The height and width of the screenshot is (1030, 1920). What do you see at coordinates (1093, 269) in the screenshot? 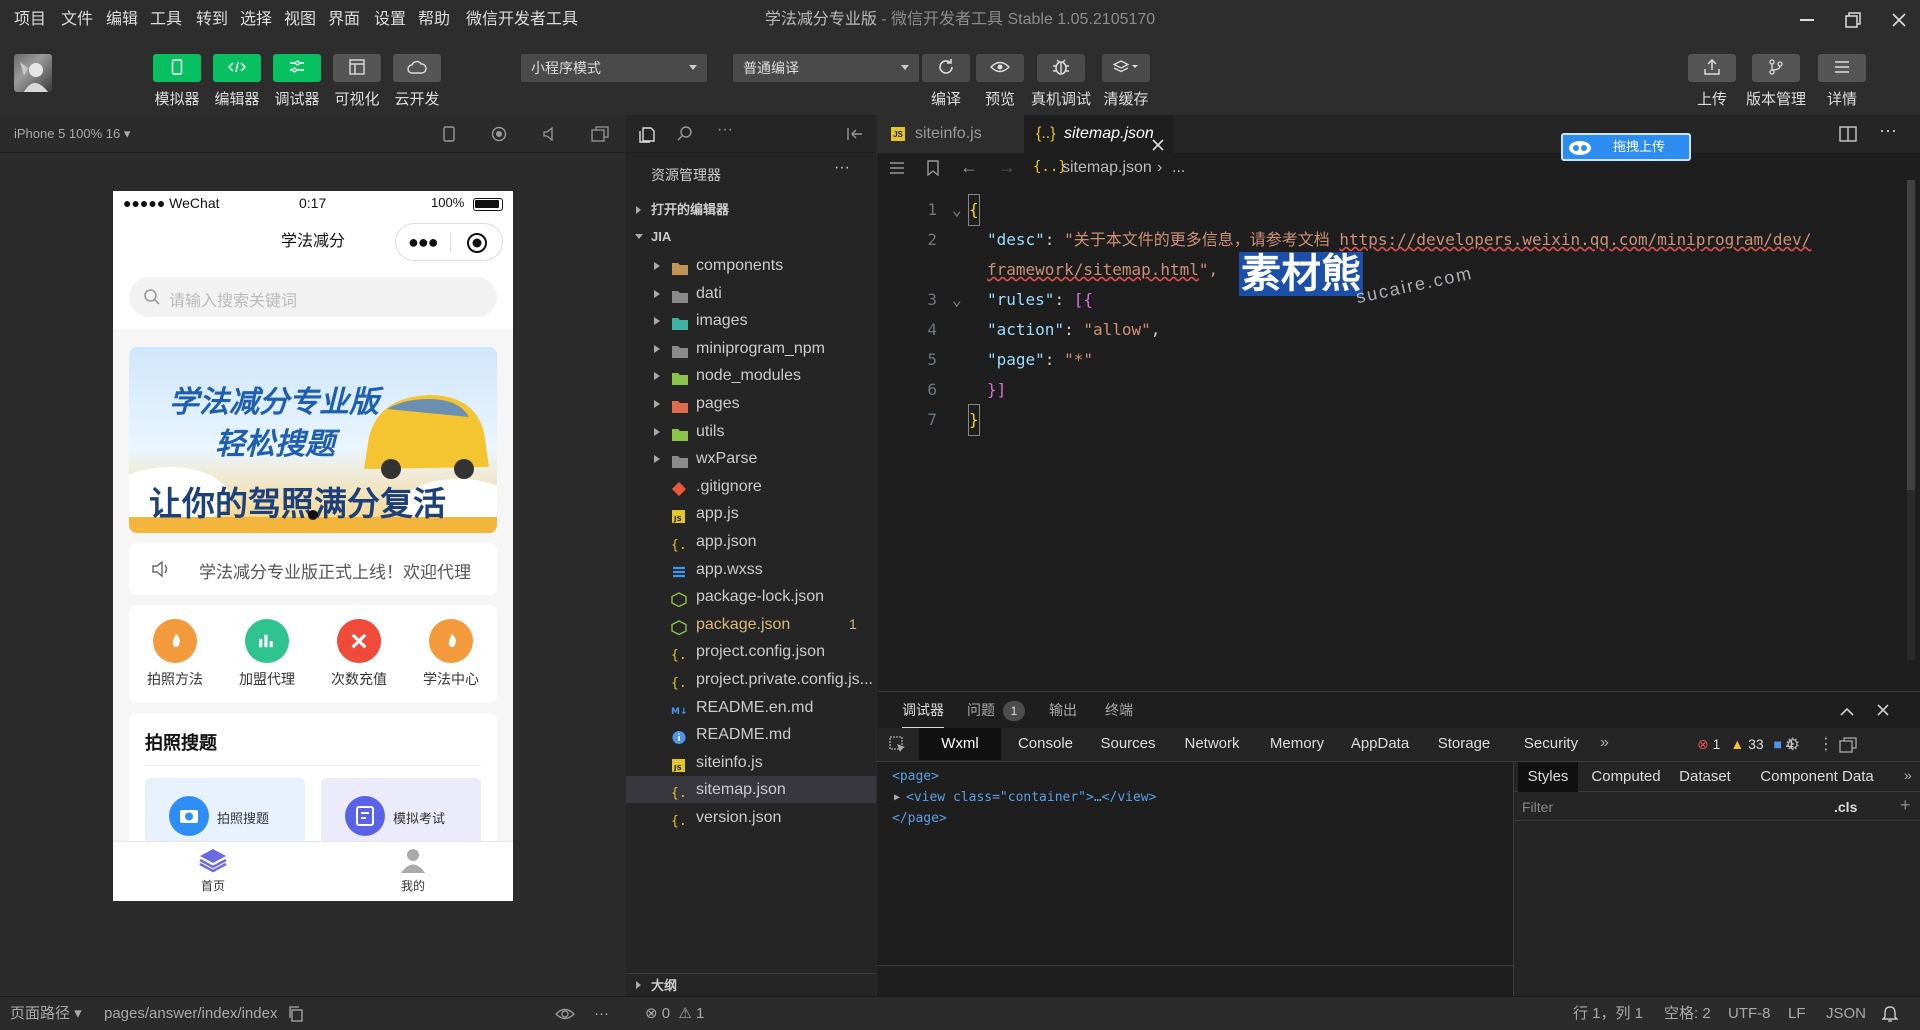
I see `doc-link-2: framework/sitemap.html` at bounding box center [1093, 269].